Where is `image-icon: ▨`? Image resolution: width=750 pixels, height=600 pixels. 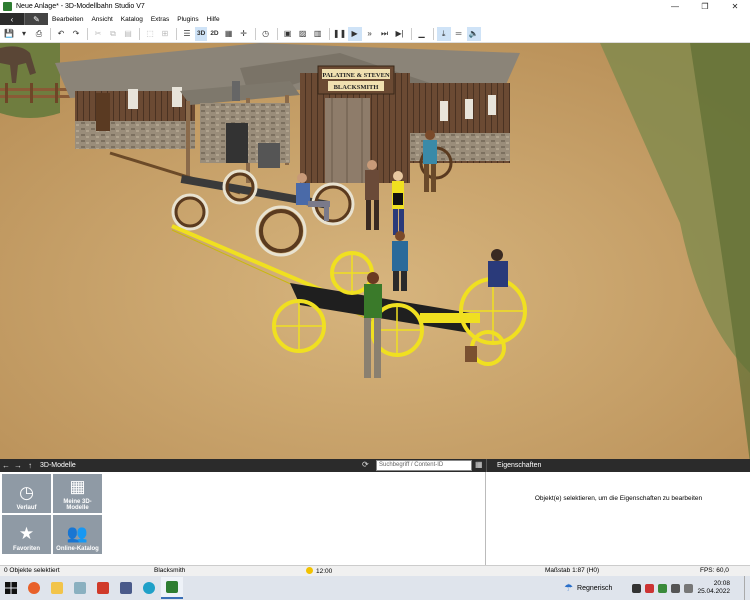
image-icon: ▨ is located at coordinates (303, 34).